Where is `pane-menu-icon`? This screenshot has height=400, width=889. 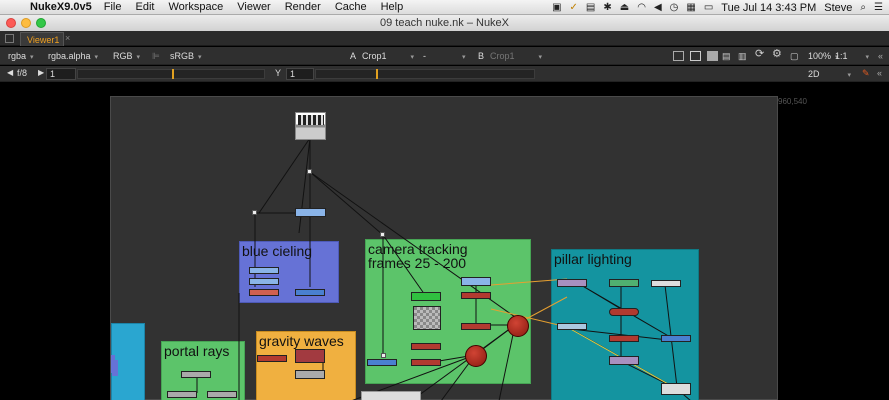
pane-menu-icon is located at coordinates (9, 38).